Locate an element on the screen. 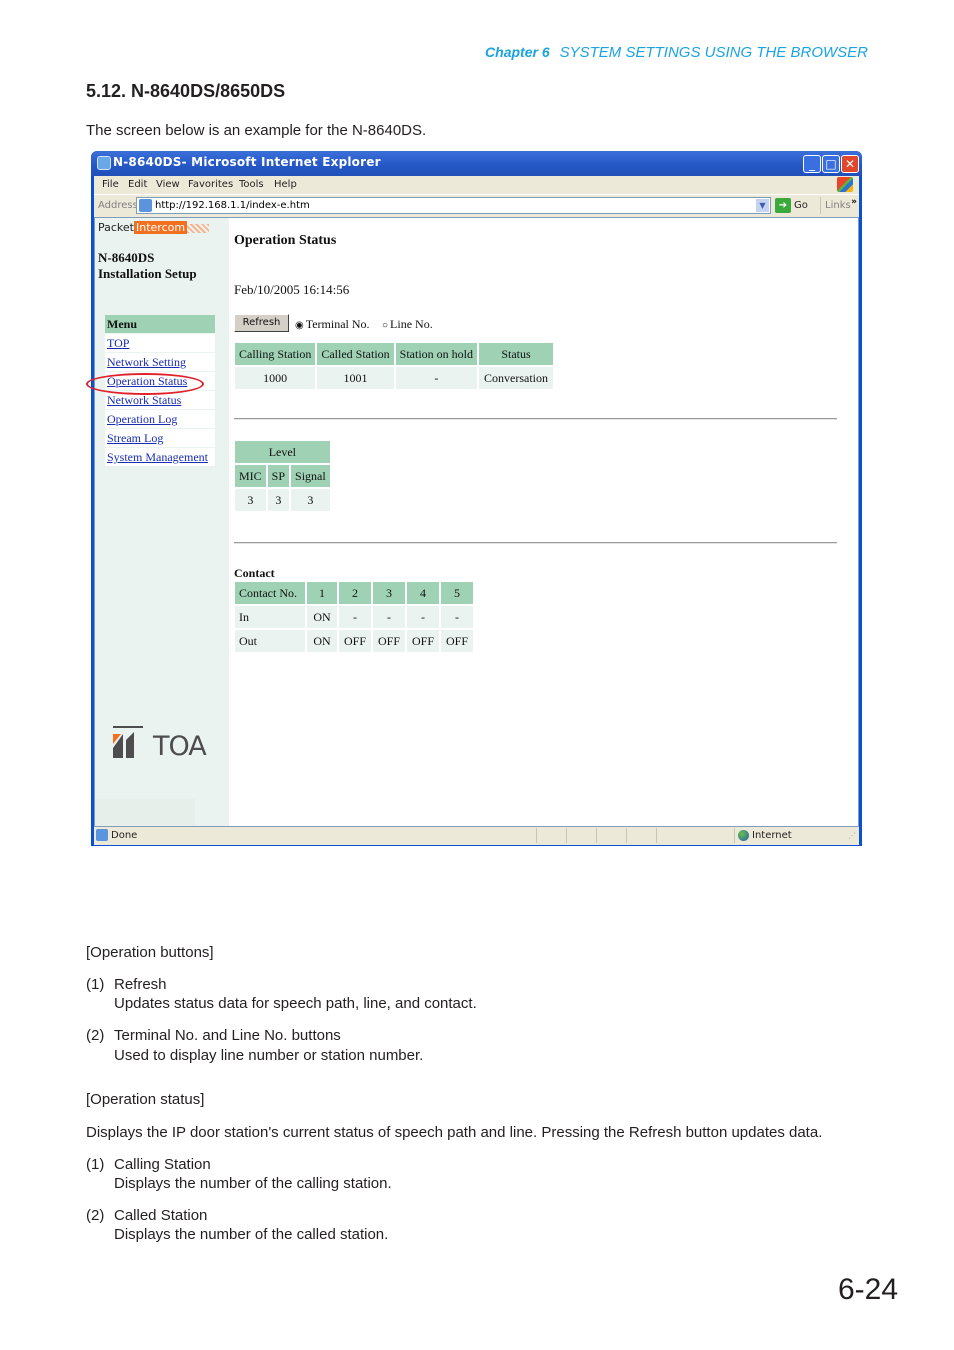  cell-sp: 3 is located at coordinates (278, 500).